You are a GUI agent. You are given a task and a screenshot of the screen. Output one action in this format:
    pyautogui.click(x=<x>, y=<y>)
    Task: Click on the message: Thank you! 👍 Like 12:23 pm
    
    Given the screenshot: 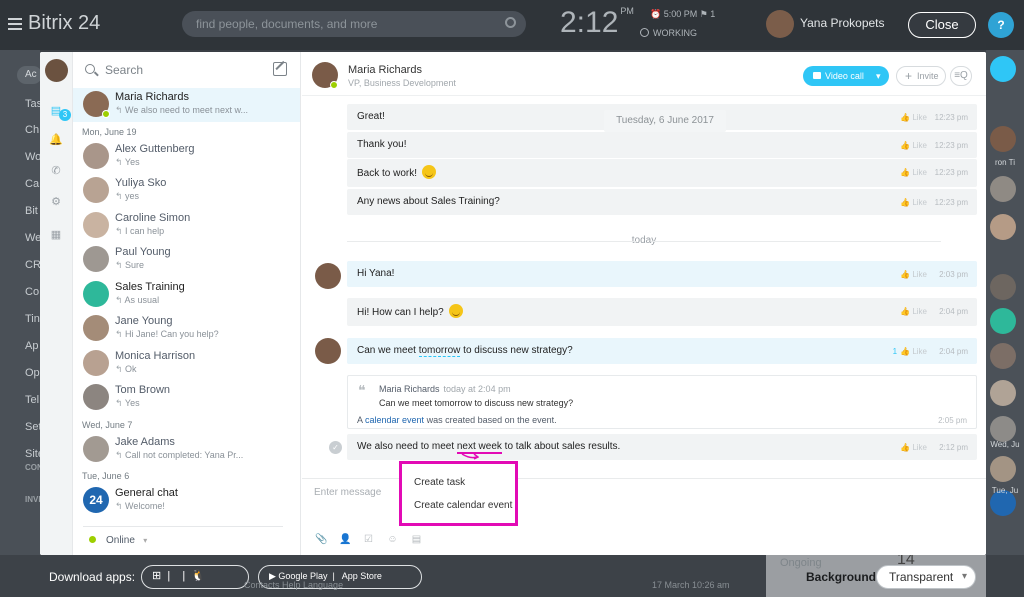 What is the action you would take?
    pyautogui.click(x=662, y=145)
    